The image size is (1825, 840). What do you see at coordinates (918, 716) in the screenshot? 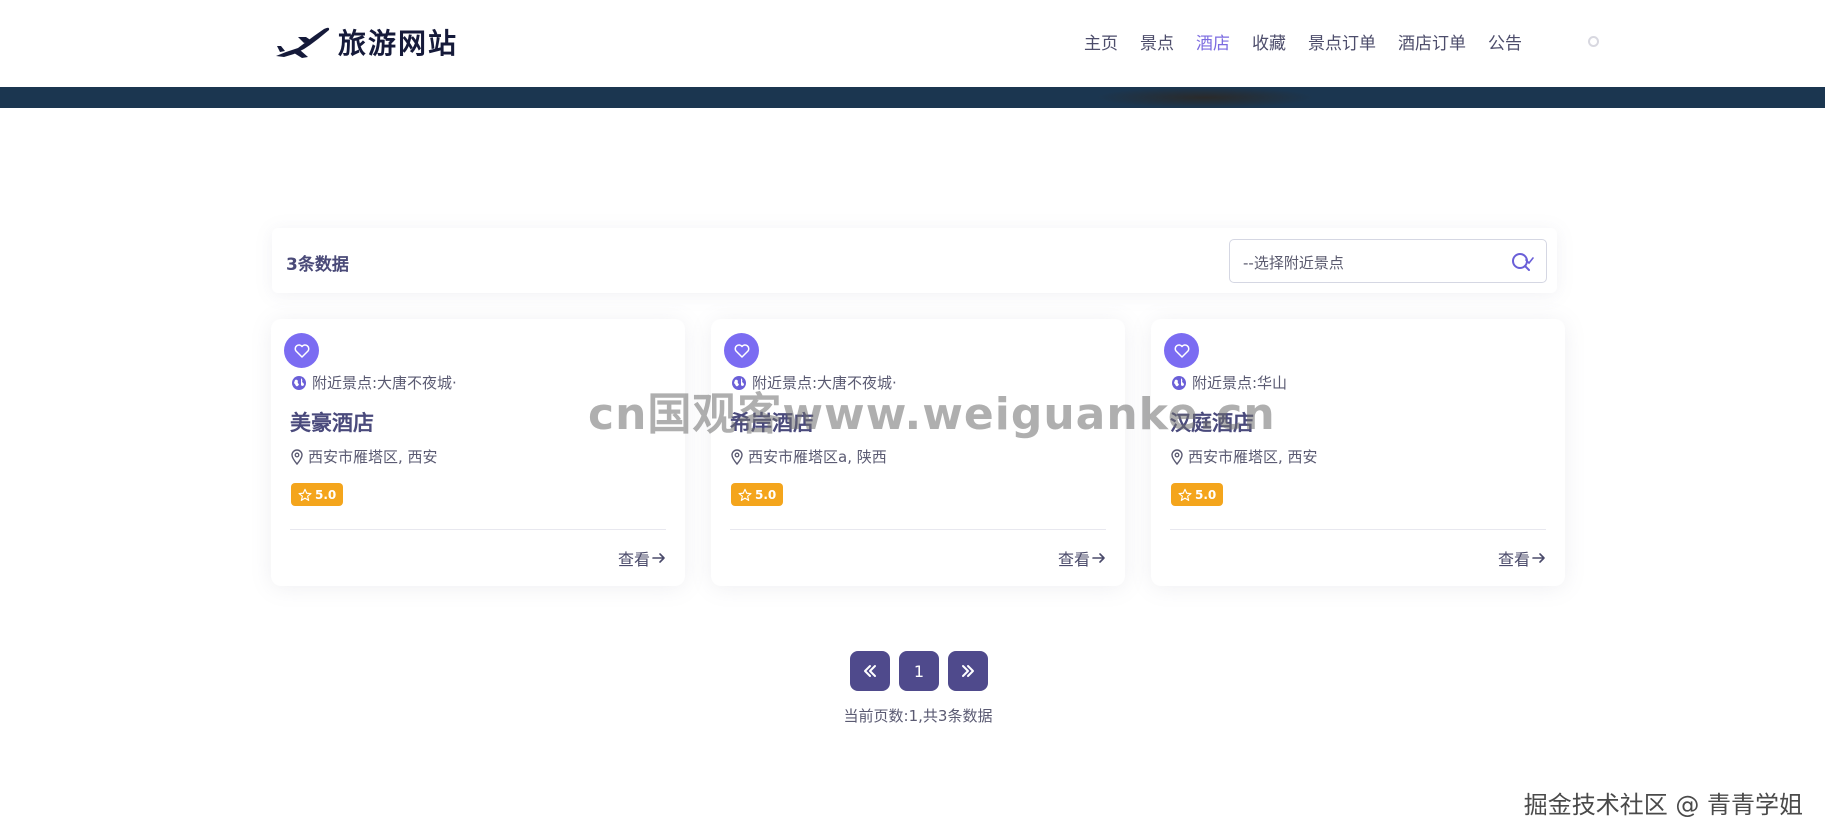
I see `page-info: 当前页数:1,共3条数据` at bounding box center [918, 716].